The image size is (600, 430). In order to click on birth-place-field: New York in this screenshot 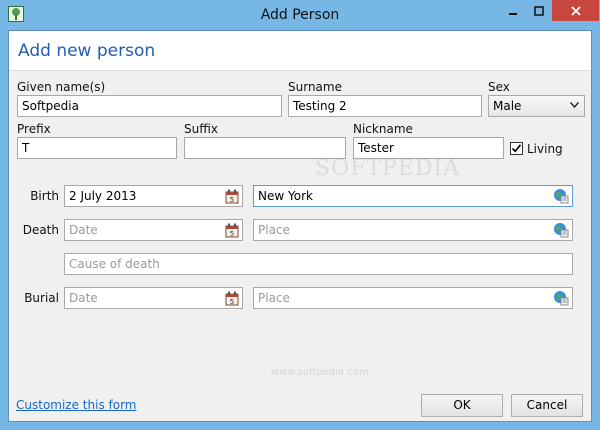, I will do `click(413, 196)`.